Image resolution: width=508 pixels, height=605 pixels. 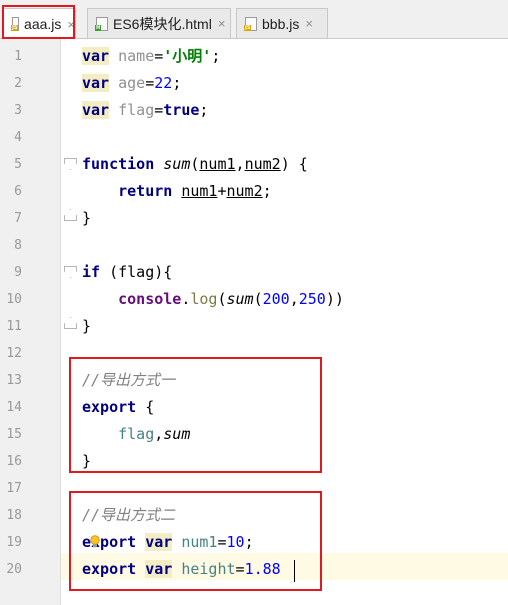 What do you see at coordinates (14, 299) in the screenshot?
I see `line-number: 10` at bounding box center [14, 299].